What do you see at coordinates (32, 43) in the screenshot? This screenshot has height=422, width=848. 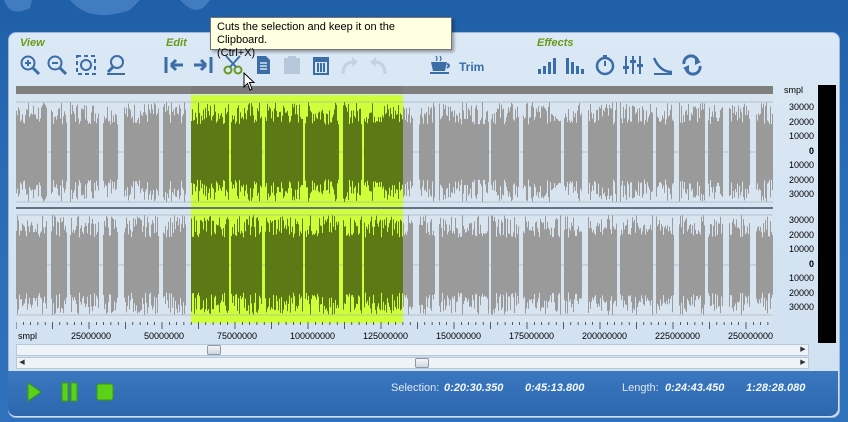 I see `view-group-label: View` at bounding box center [32, 43].